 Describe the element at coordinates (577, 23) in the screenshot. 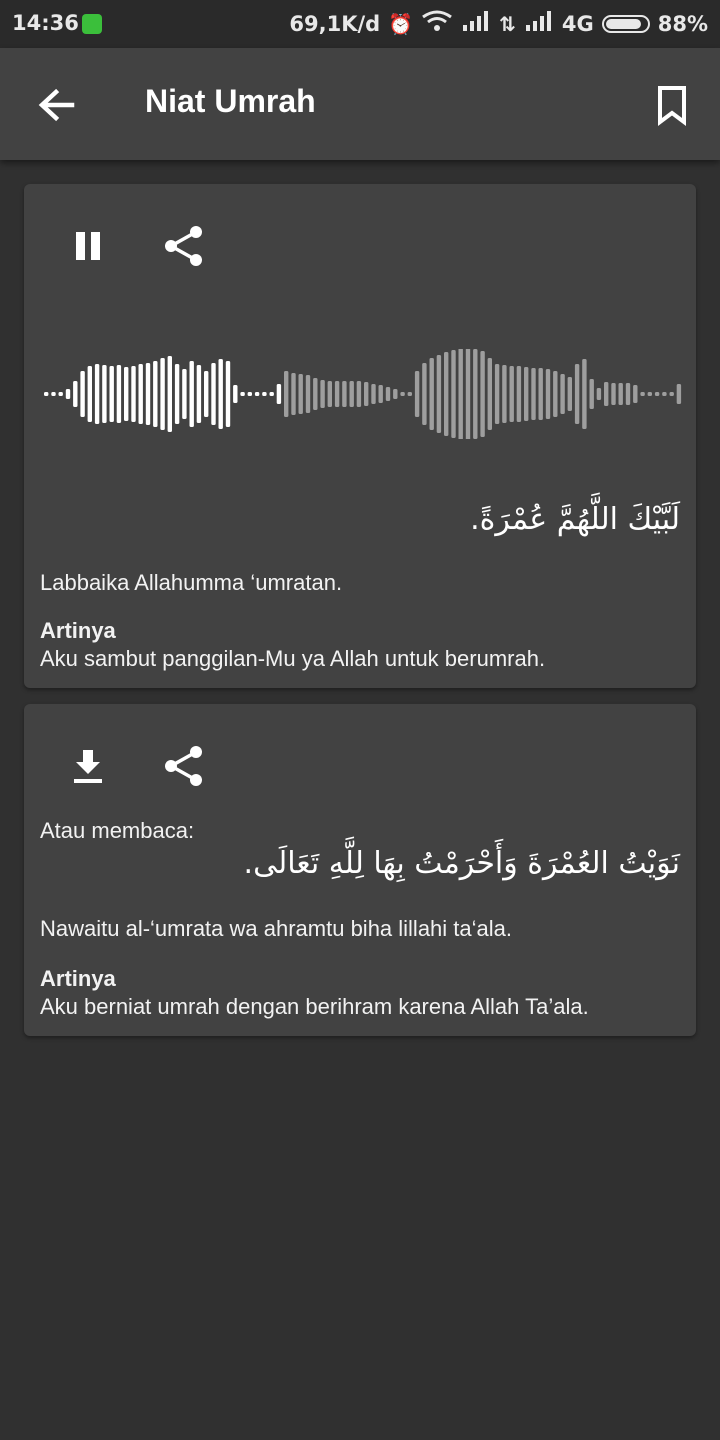

I see `network-type: 4G` at that location.